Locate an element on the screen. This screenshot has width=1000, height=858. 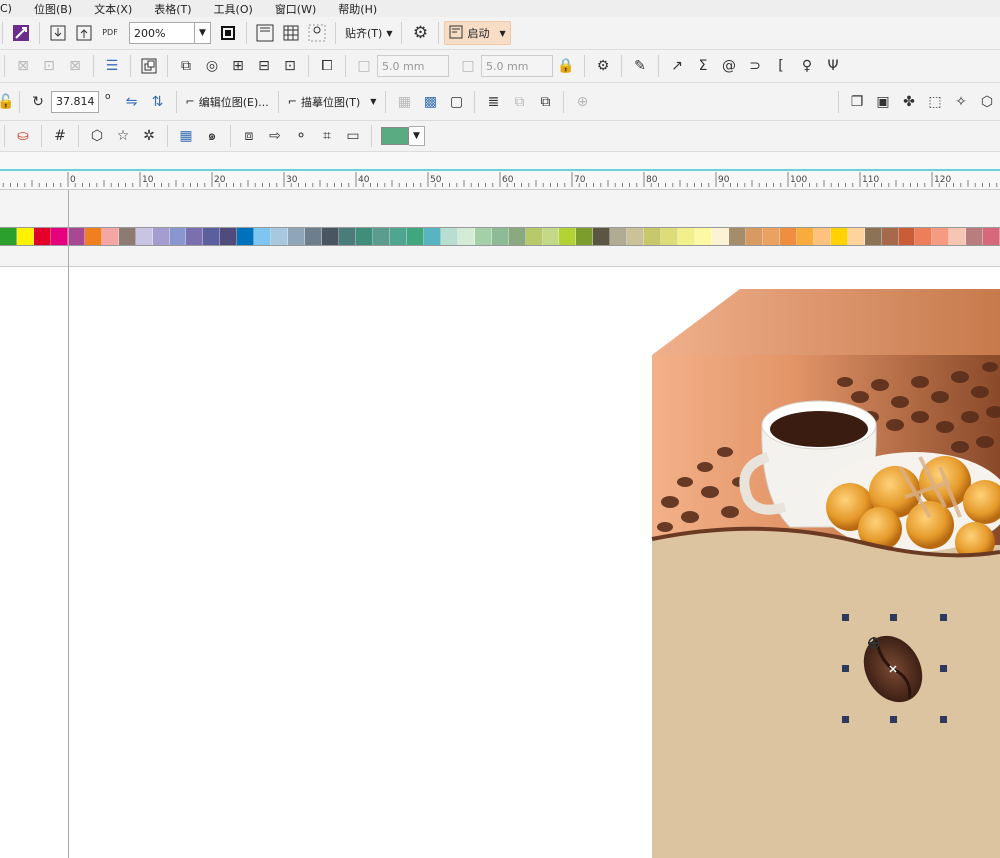
simplify-icon: ⊟ is located at coordinates (264, 66).